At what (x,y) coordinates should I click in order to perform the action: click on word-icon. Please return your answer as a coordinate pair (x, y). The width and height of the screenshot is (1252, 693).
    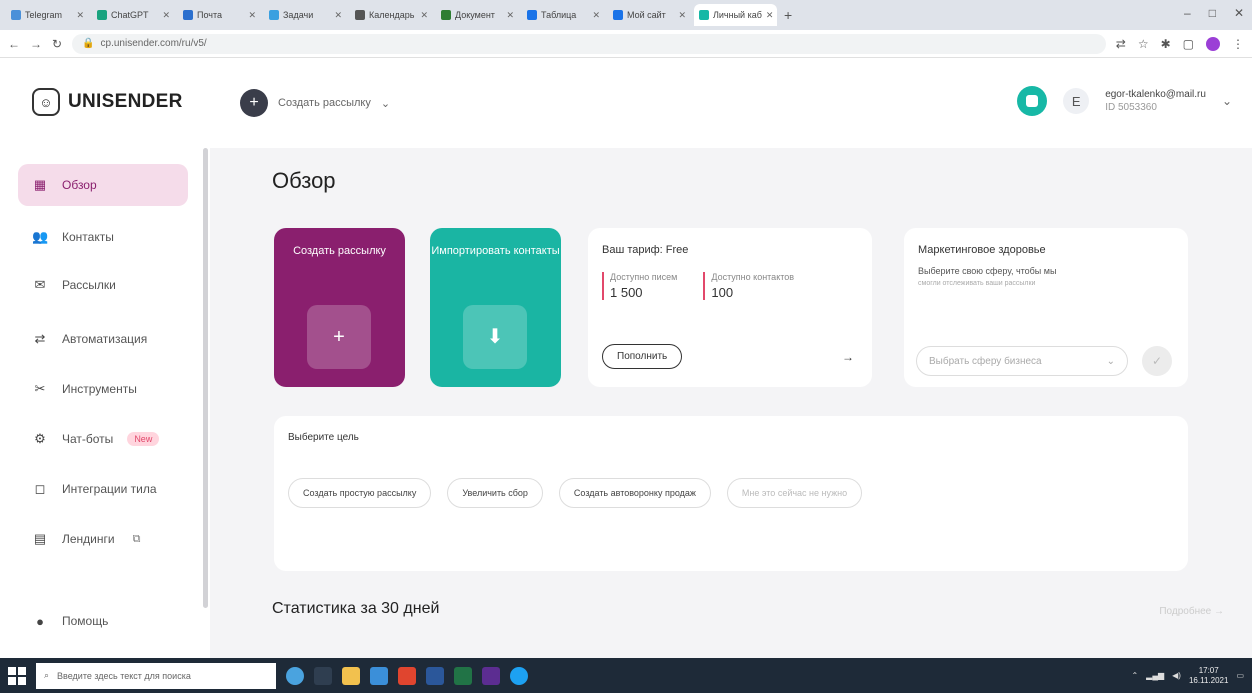
    Looking at the image, I should click on (435, 675).